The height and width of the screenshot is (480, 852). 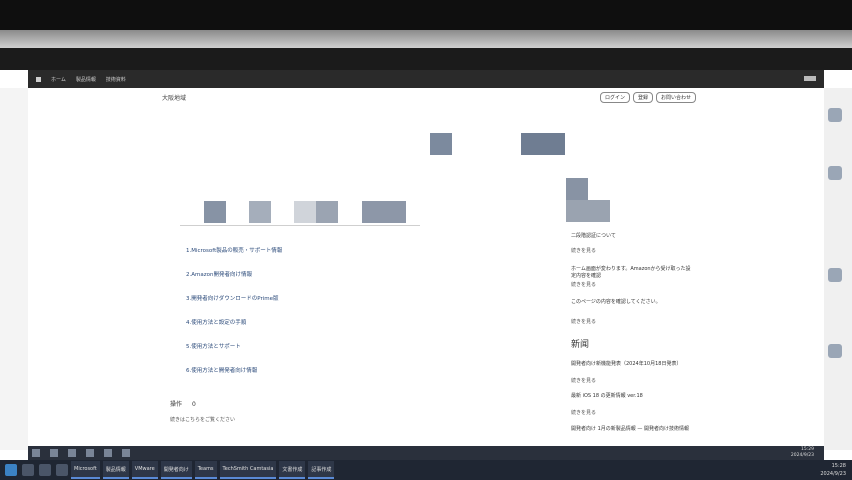 I want to click on nav-item-1: ホーム, so click(x=58, y=79).